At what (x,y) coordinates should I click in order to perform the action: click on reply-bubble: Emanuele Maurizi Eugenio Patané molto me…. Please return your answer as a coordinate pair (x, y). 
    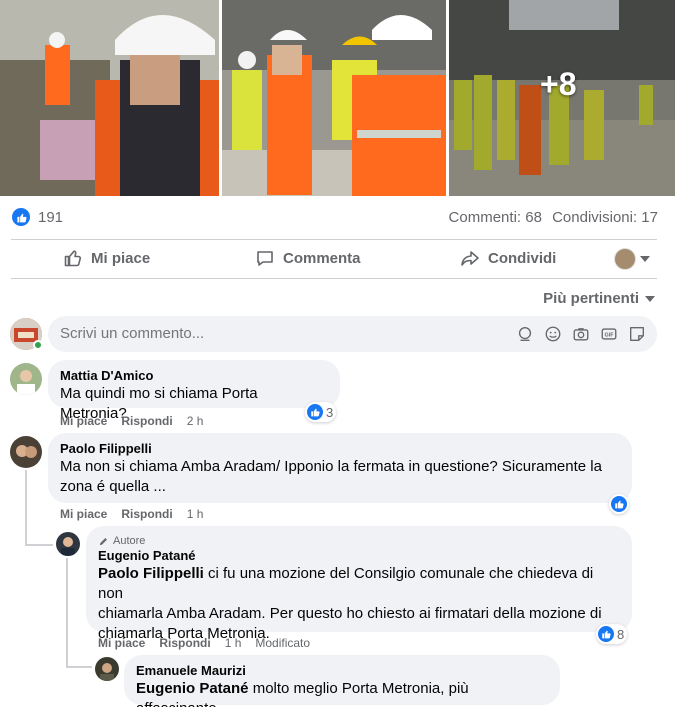
    Looking at the image, I should click on (342, 681).